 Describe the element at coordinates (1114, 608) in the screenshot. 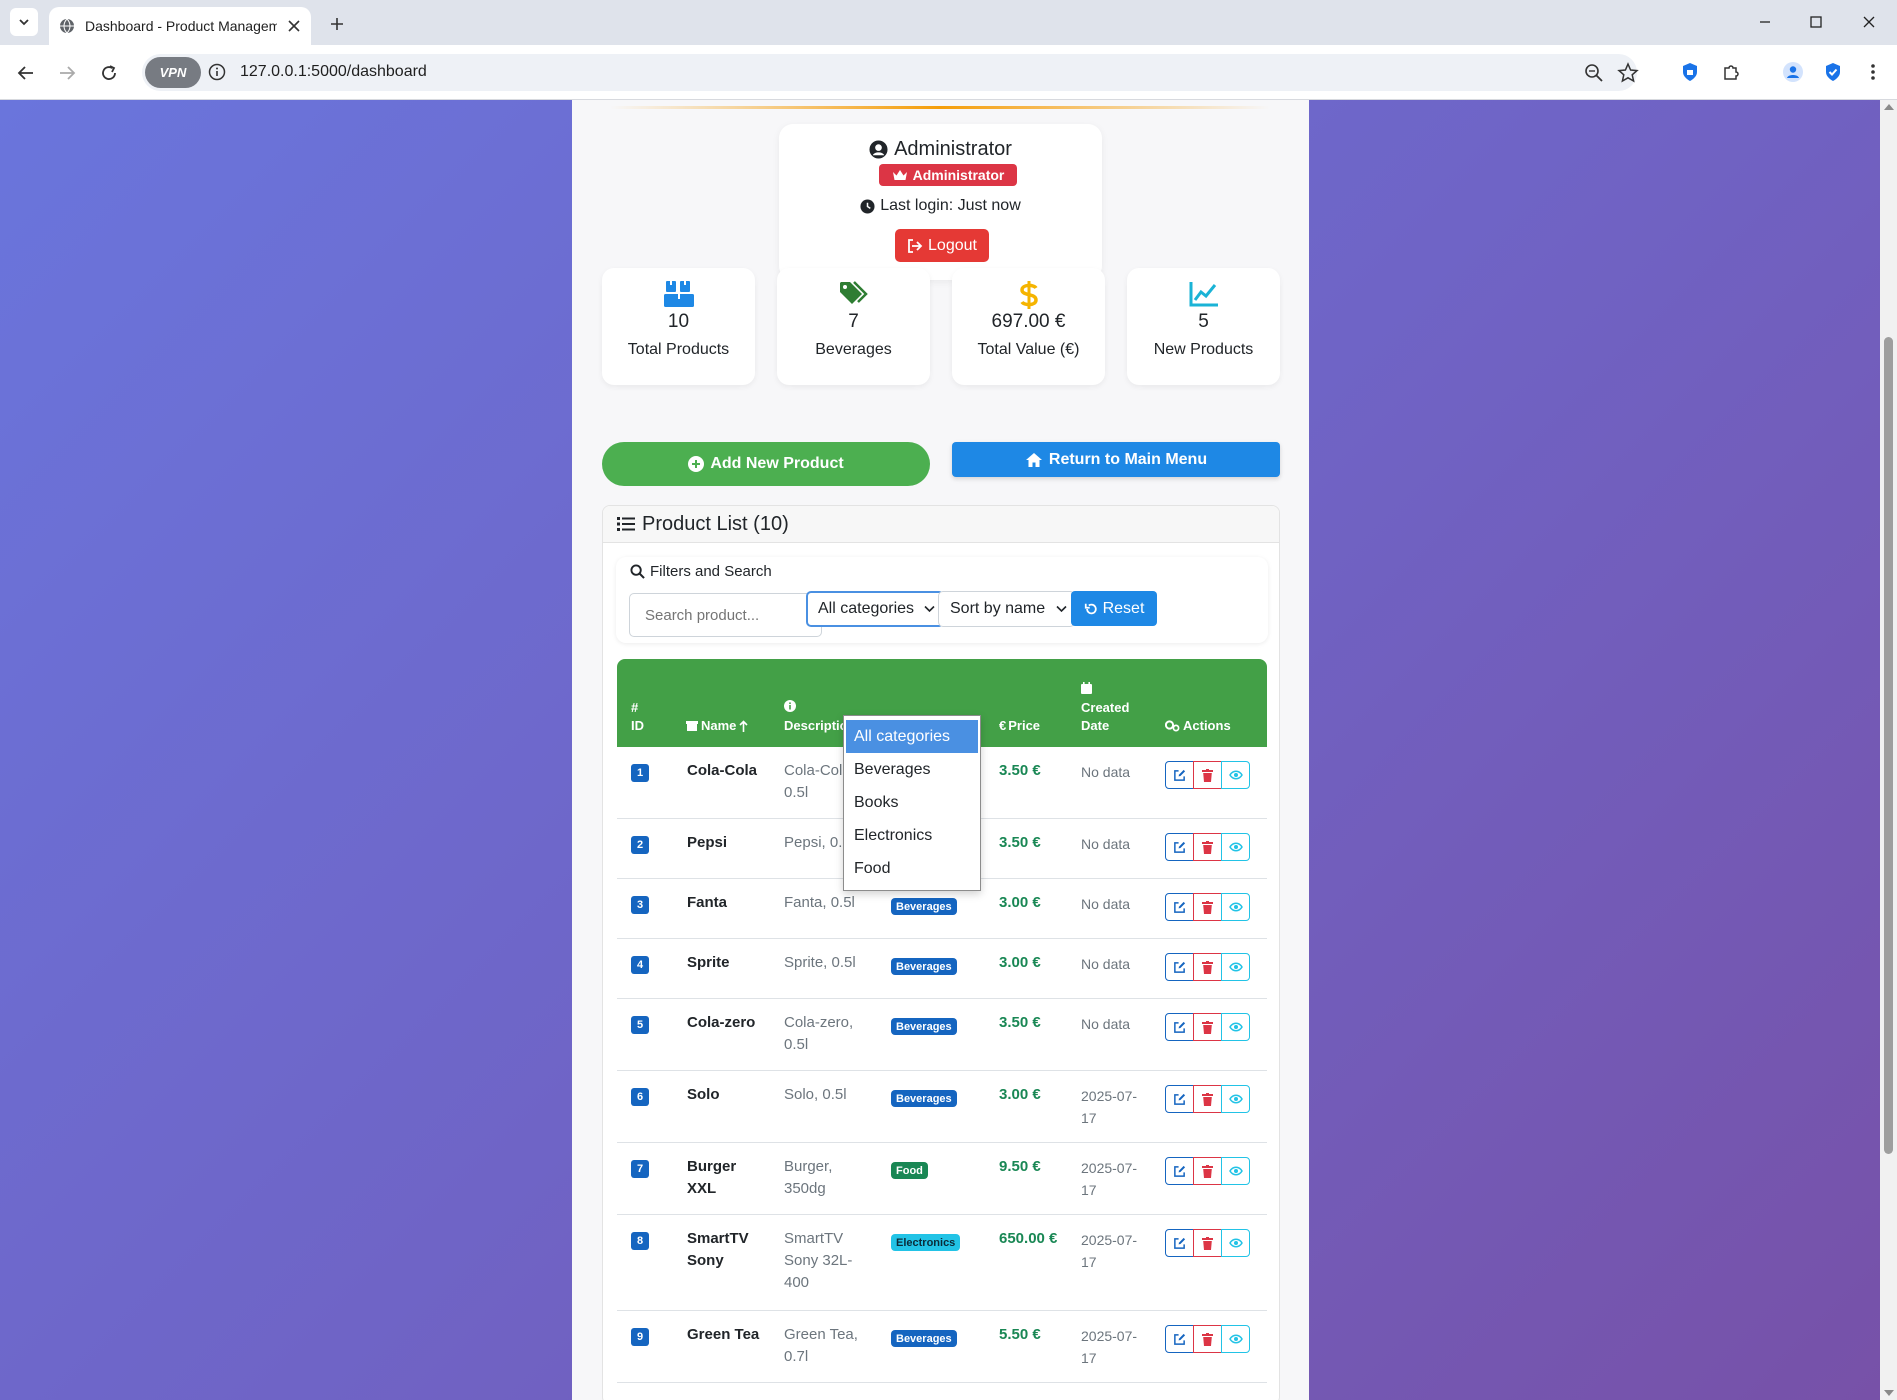

I see `reset-button: Reset` at that location.